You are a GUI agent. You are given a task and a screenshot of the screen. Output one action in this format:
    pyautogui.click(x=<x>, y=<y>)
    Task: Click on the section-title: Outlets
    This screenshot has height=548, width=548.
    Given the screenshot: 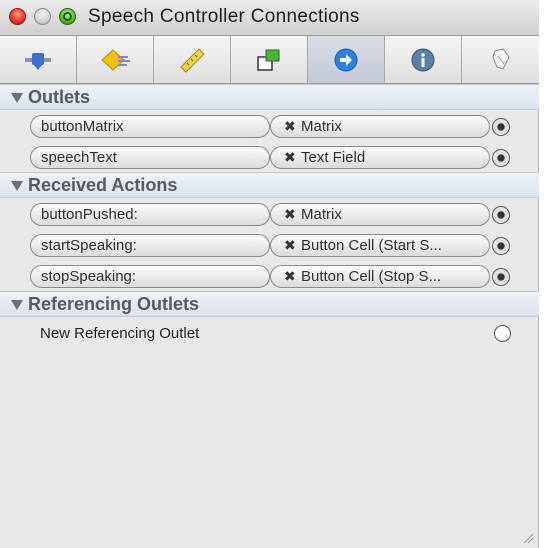 What is the action you would take?
    pyautogui.click(x=59, y=97)
    